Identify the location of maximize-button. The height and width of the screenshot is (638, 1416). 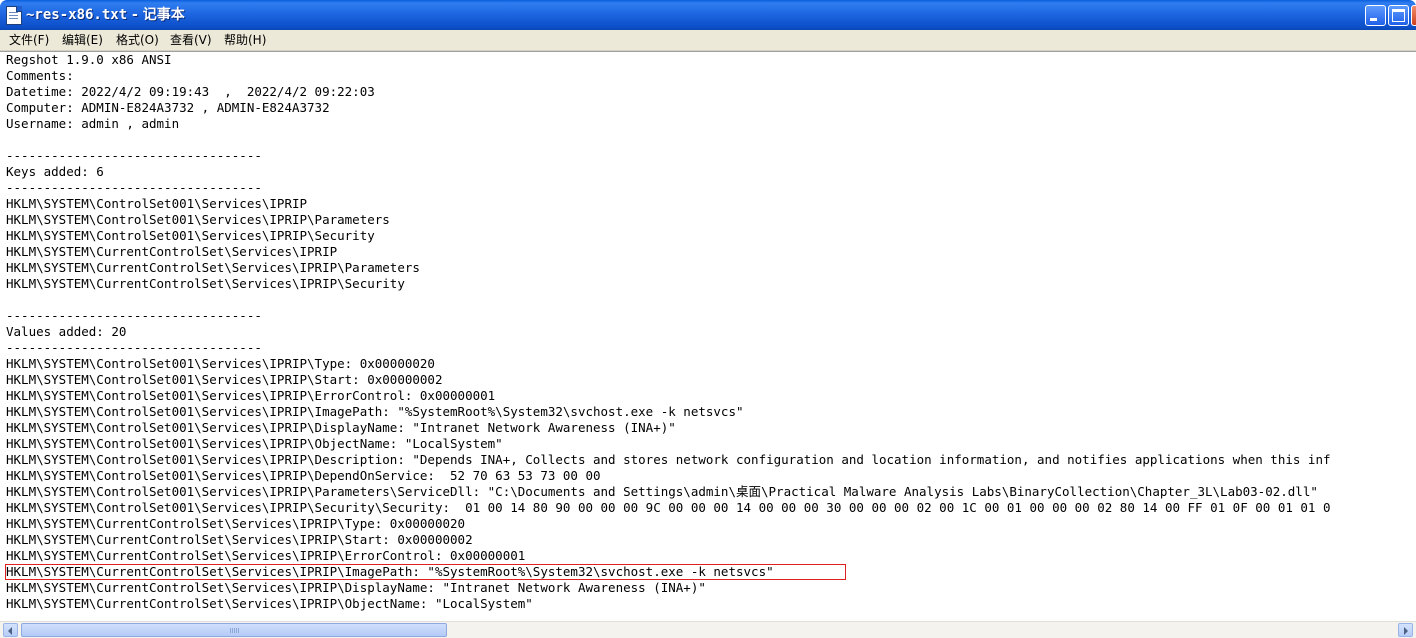
(1398, 15).